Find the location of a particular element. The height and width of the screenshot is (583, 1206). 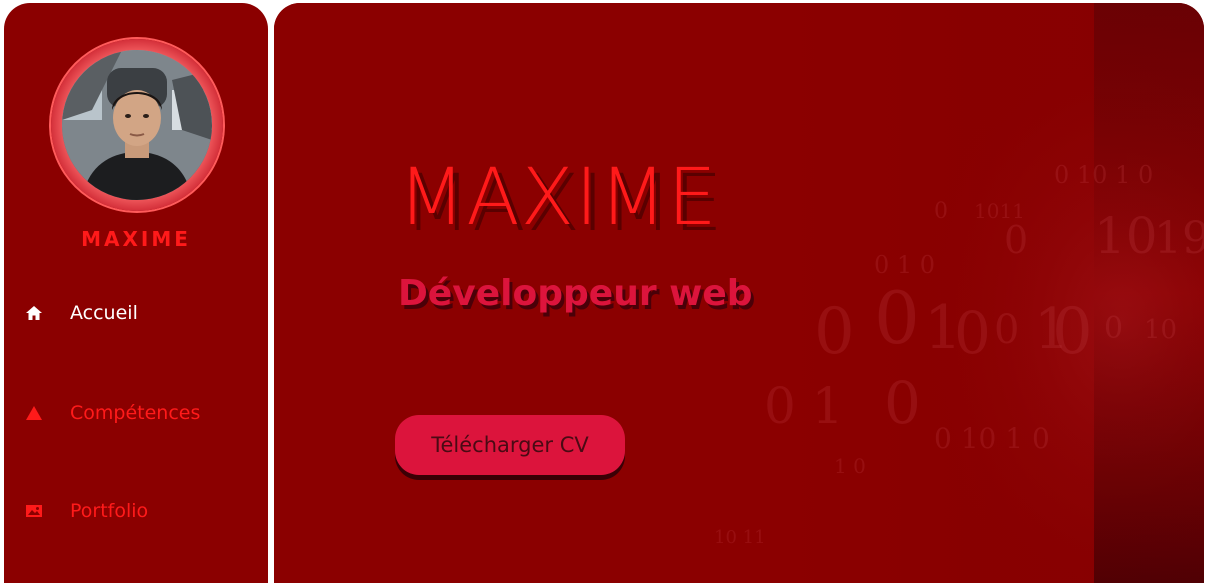

nav-item-home: Accueil is located at coordinates (136, 313).